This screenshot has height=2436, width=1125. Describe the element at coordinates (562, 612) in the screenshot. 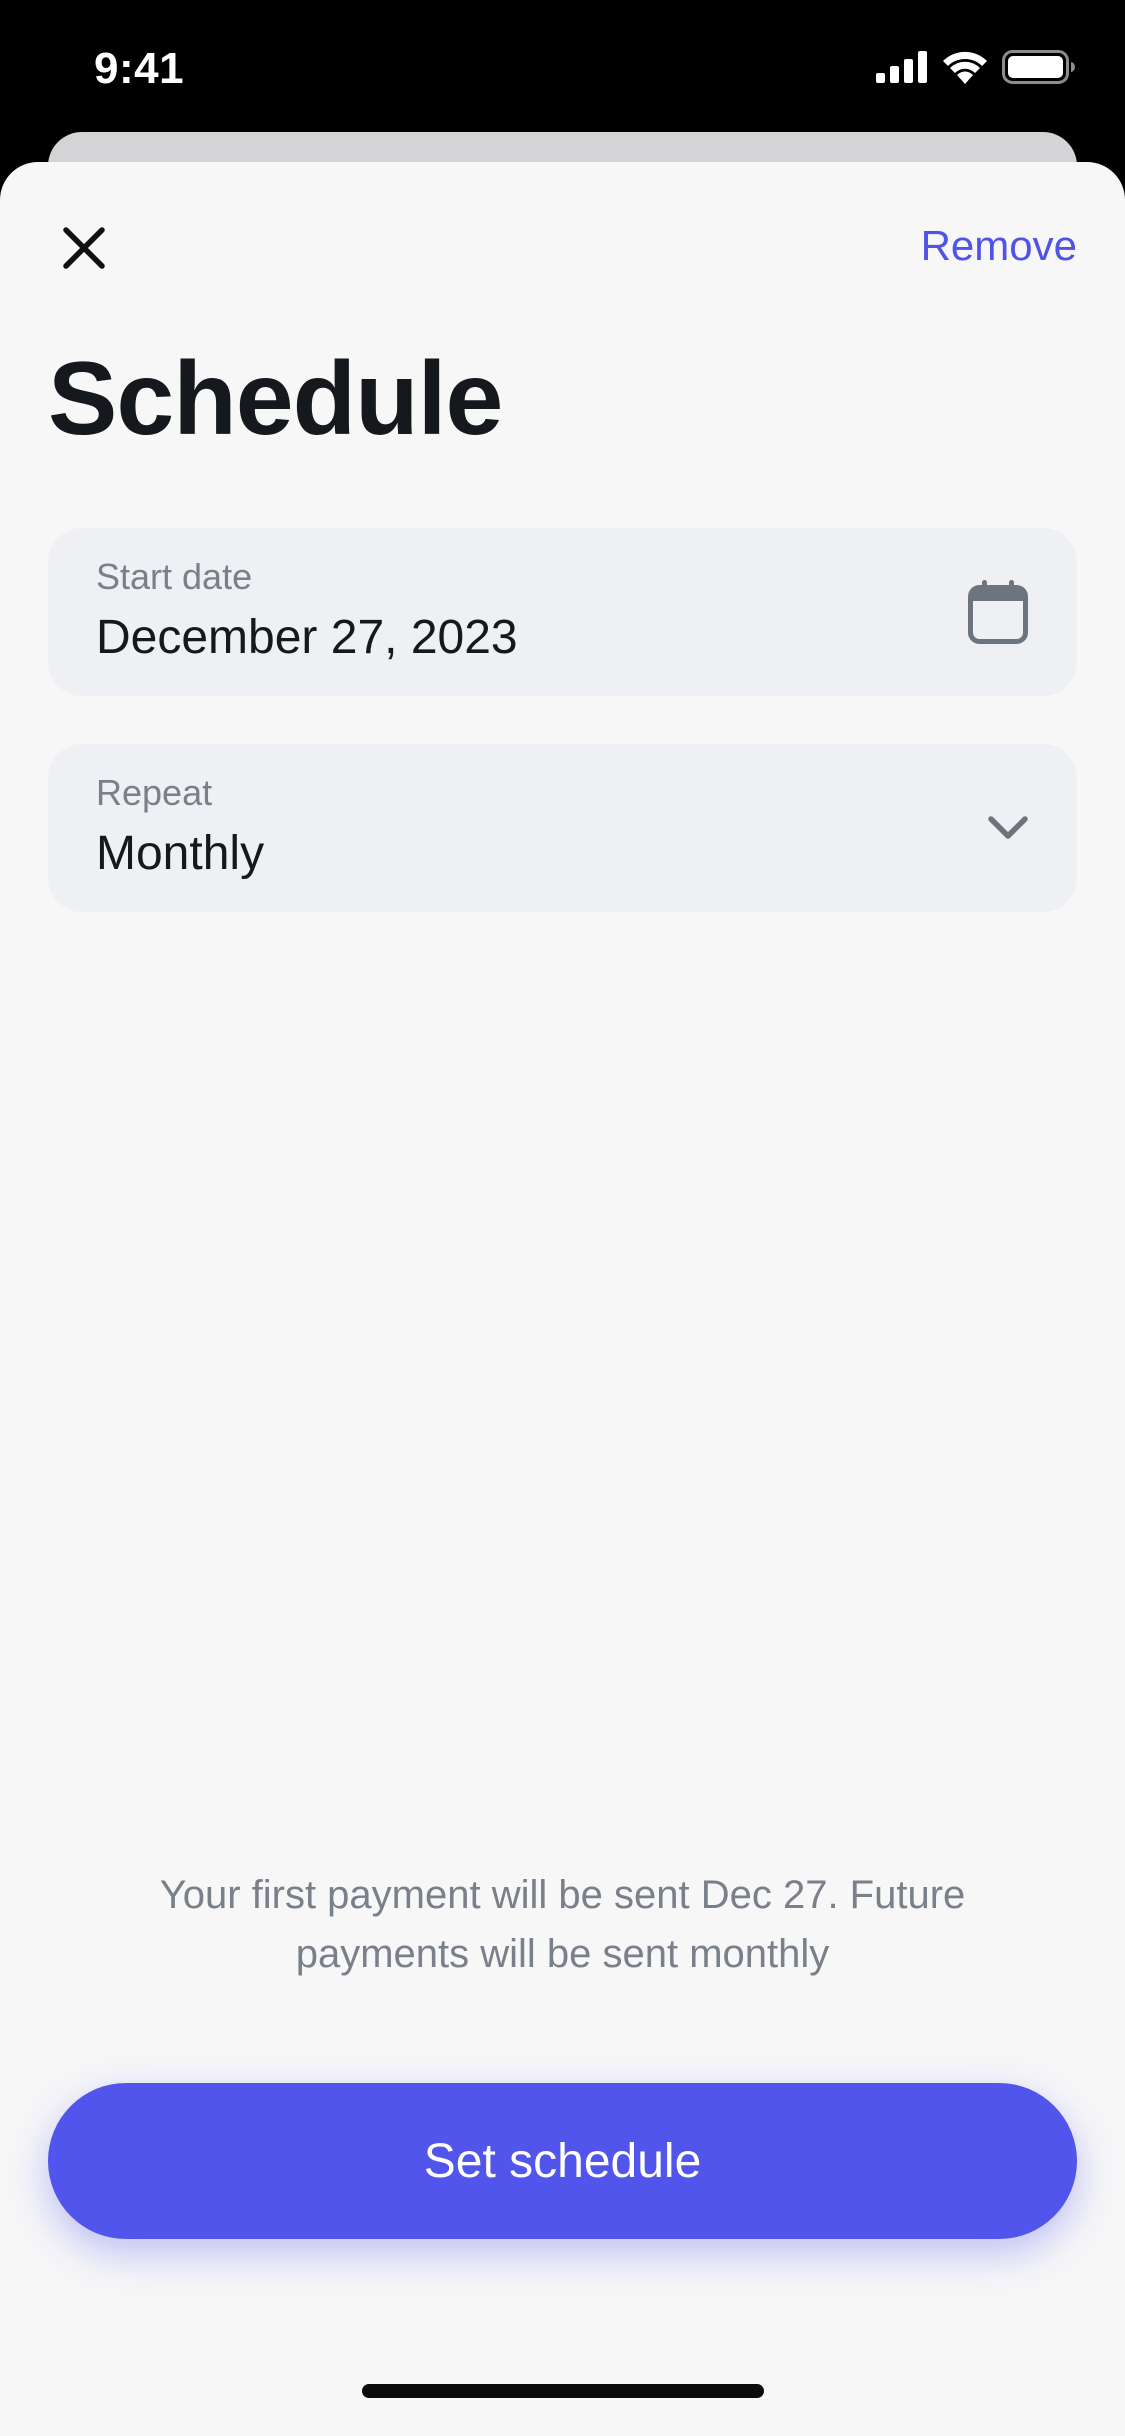

I see `start-date-field: Start date December 27, 2023` at that location.